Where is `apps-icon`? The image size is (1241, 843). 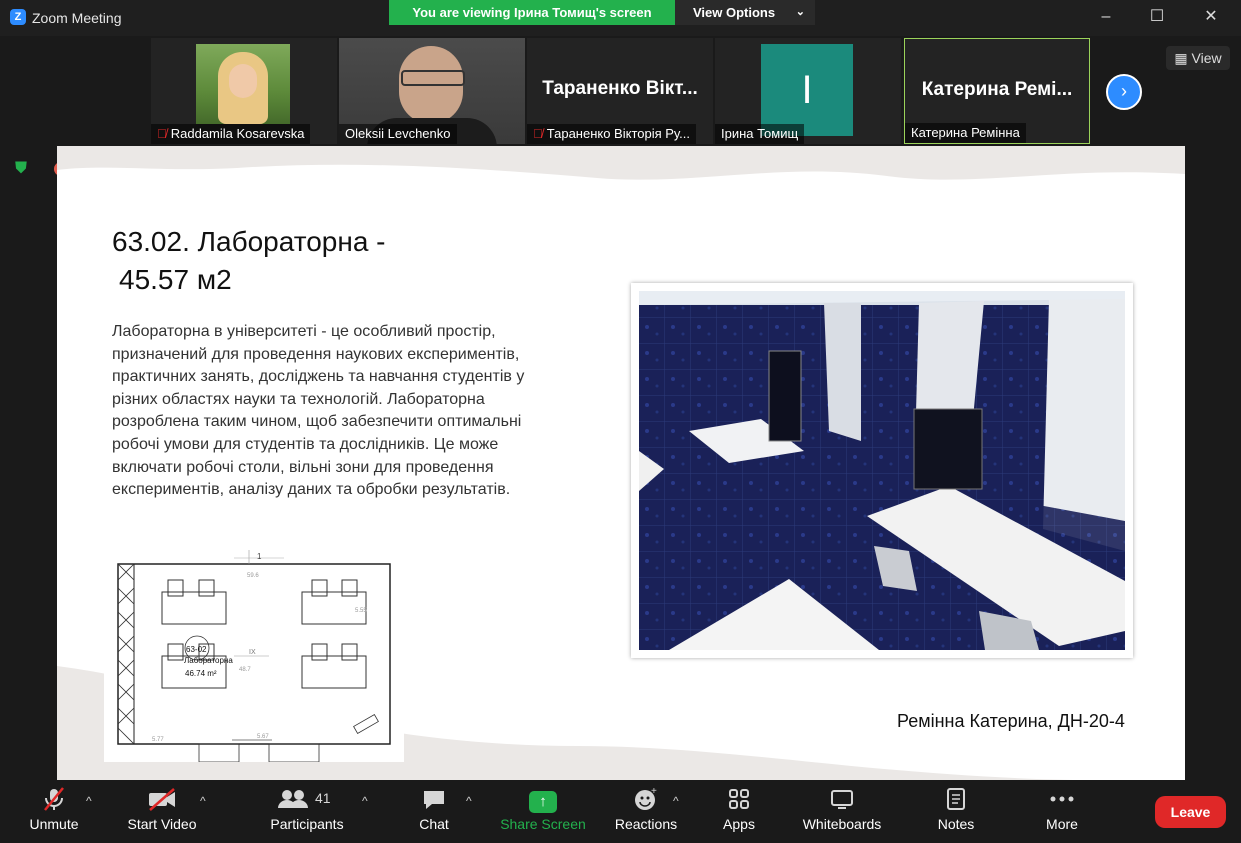 apps-icon is located at coordinates (739, 801).